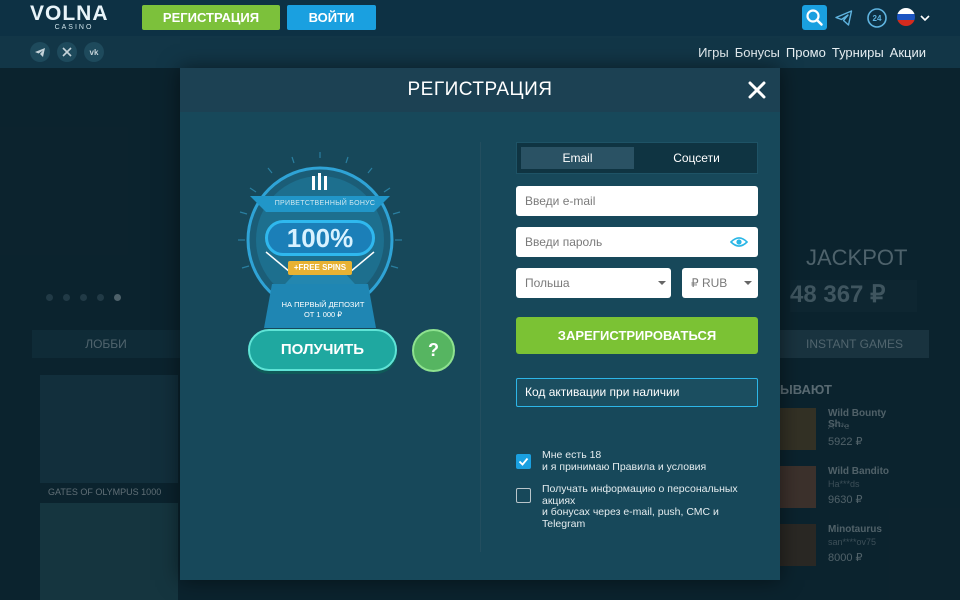 This screenshot has width=960, height=600. I want to click on svg-text: 24, so click(877, 18).